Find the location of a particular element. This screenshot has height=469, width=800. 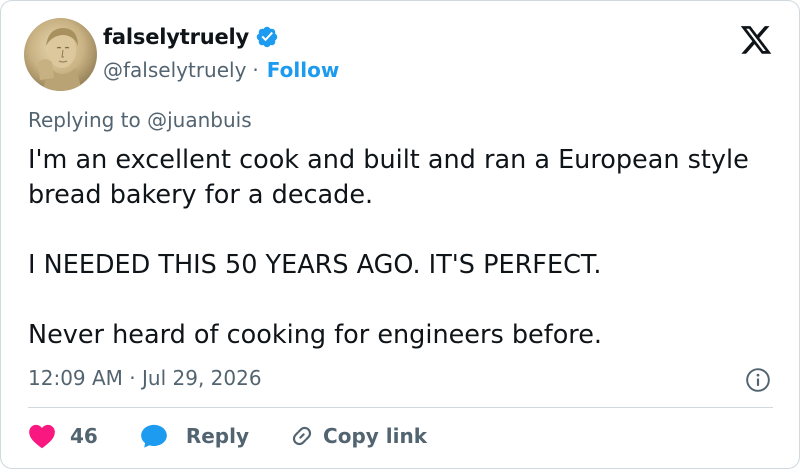

reply-button: Reply is located at coordinates (194, 436).